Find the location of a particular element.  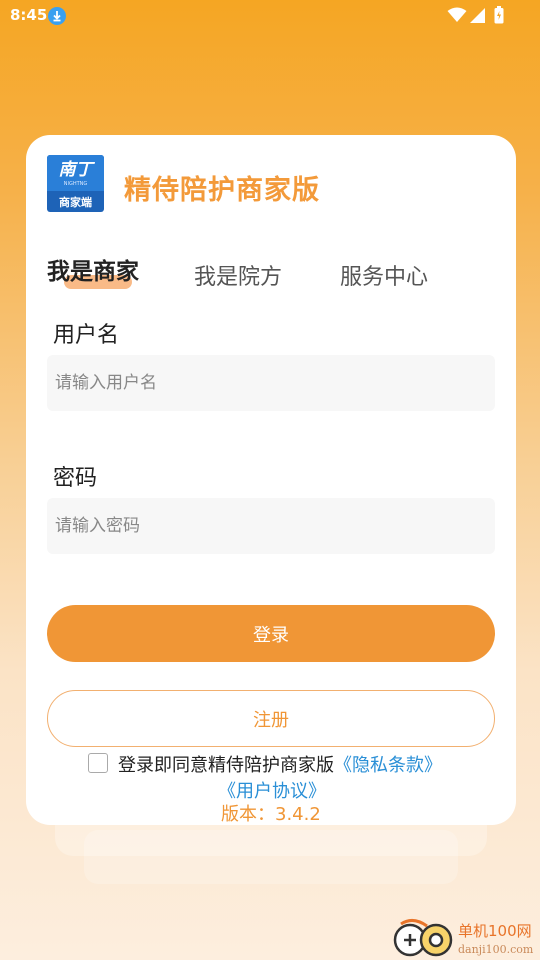

agreement-label: 登录即同意精侍陪护商家版 is located at coordinates (226, 765).